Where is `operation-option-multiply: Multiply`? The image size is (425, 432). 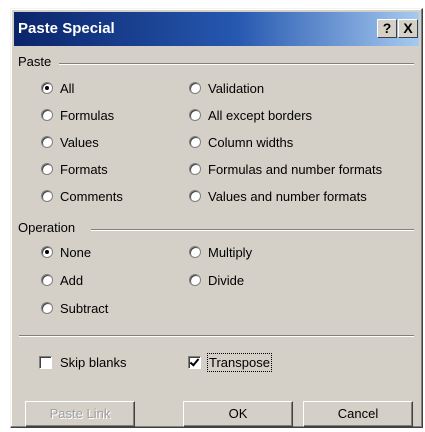 operation-option-multiply: Multiply is located at coordinates (220, 252).